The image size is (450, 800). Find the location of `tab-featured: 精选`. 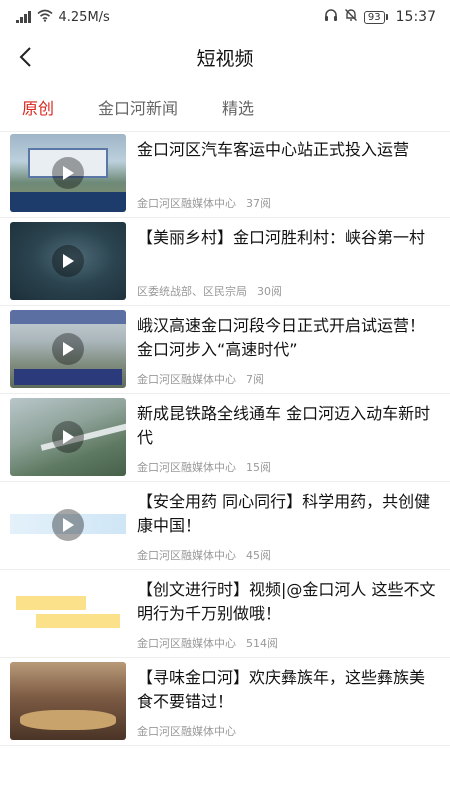

tab-featured: 精选 is located at coordinates (238, 107).